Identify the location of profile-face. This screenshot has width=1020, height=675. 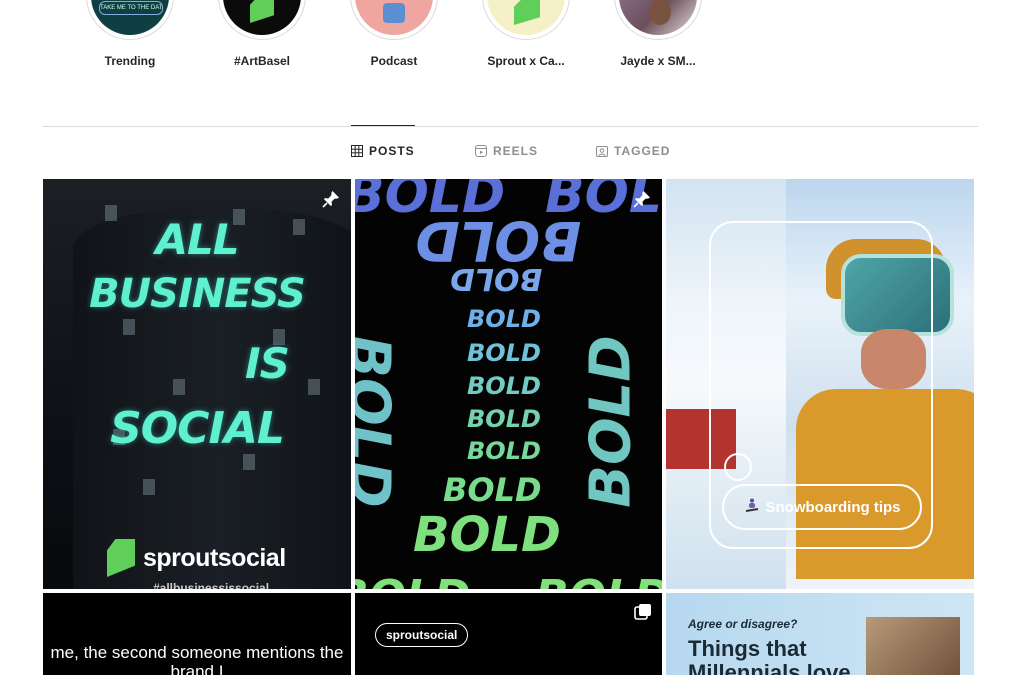
(660, 12).